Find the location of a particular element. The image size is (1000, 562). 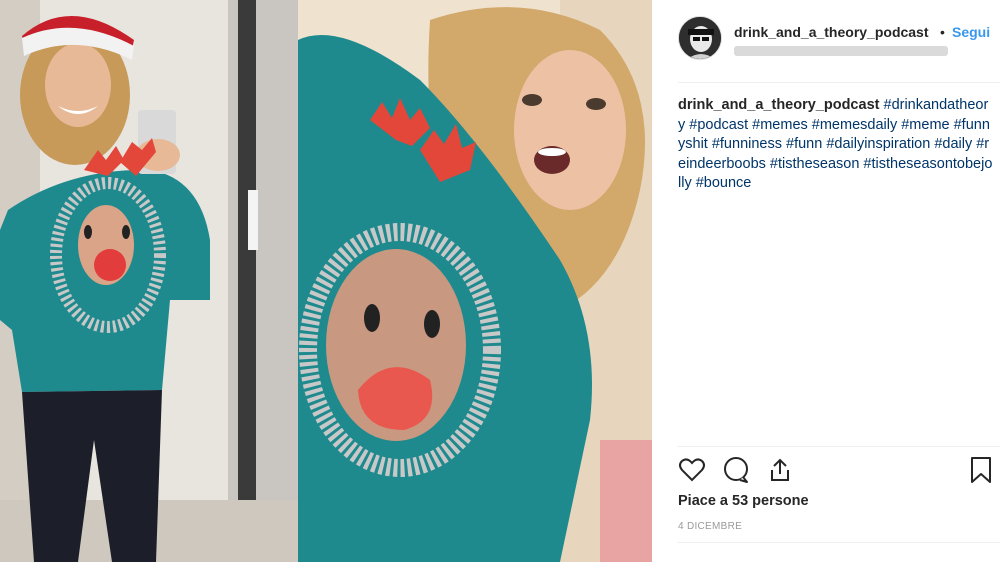

post-date: 4 DICEMBRE is located at coordinates (710, 526).